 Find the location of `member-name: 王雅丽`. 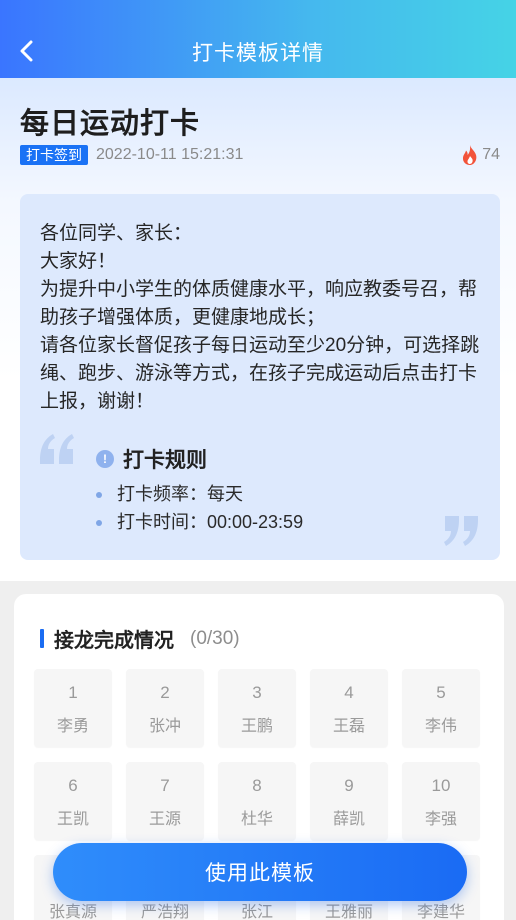

member-name: 王雅丽 is located at coordinates (348, 912).